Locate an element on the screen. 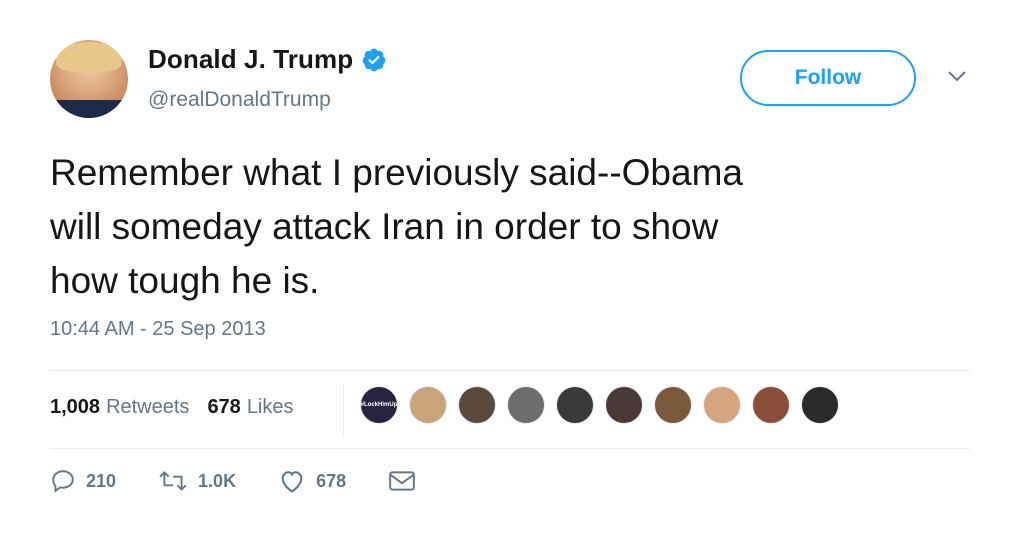  author-handle: @realDonaldTrump is located at coordinates (239, 100).